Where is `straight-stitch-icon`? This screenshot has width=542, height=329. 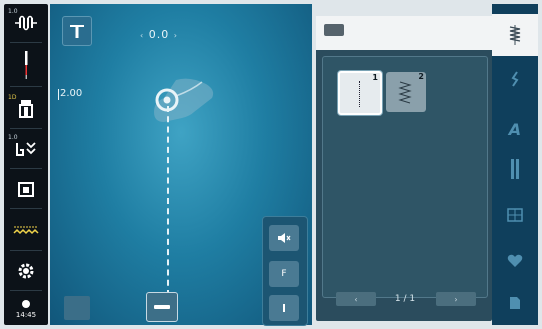
straight-stitch-icon is located at coordinates (359, 94).